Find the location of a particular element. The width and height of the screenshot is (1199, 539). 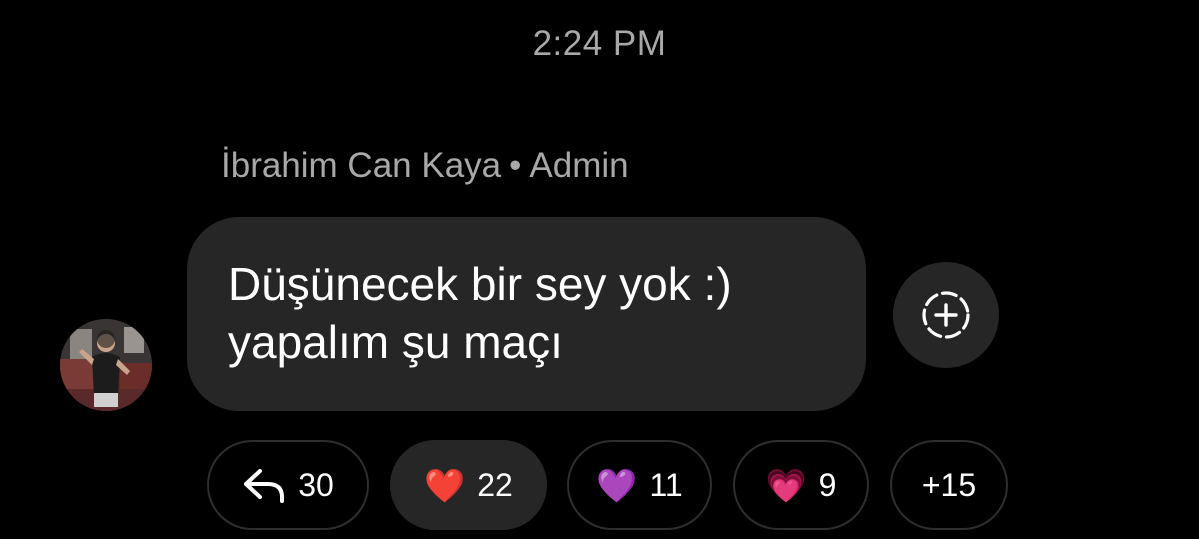

avatar is located at coordinates (106, 365).